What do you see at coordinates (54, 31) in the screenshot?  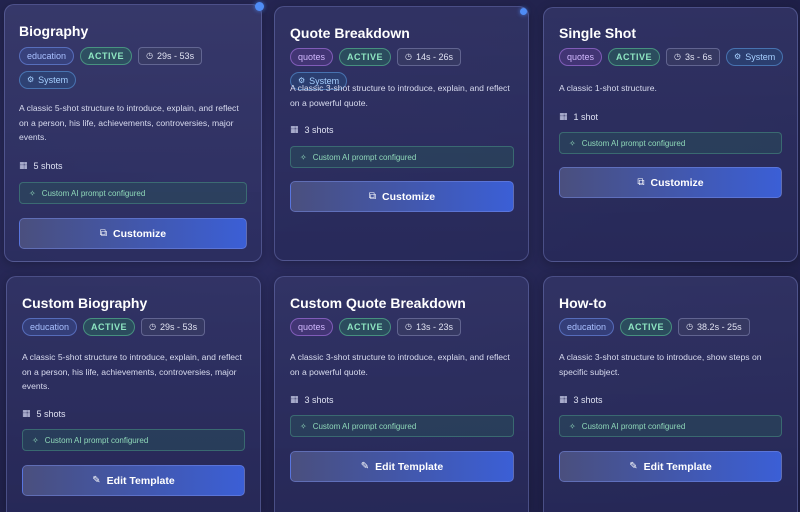 I see `card-title: Biography` at bounding box center [54, 31].